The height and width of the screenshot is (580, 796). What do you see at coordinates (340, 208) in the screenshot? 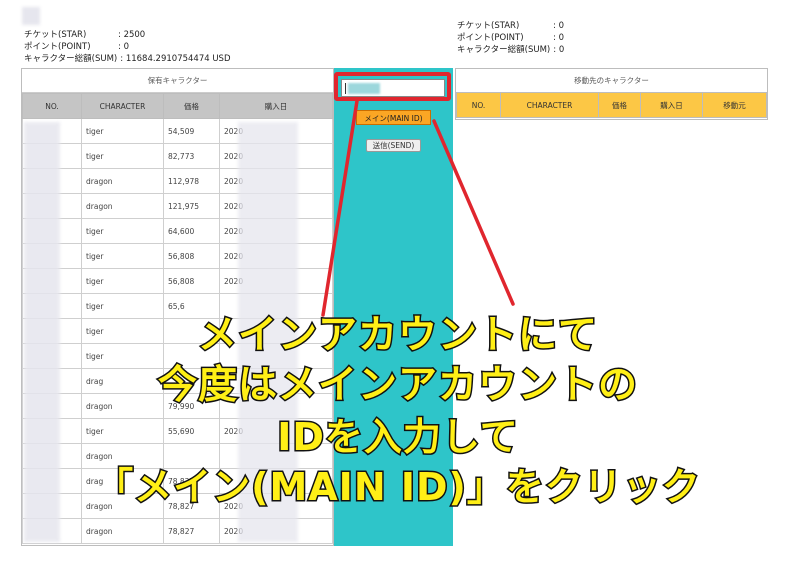
I see `arrow-line-to-input` at bounding box center [340, 208].